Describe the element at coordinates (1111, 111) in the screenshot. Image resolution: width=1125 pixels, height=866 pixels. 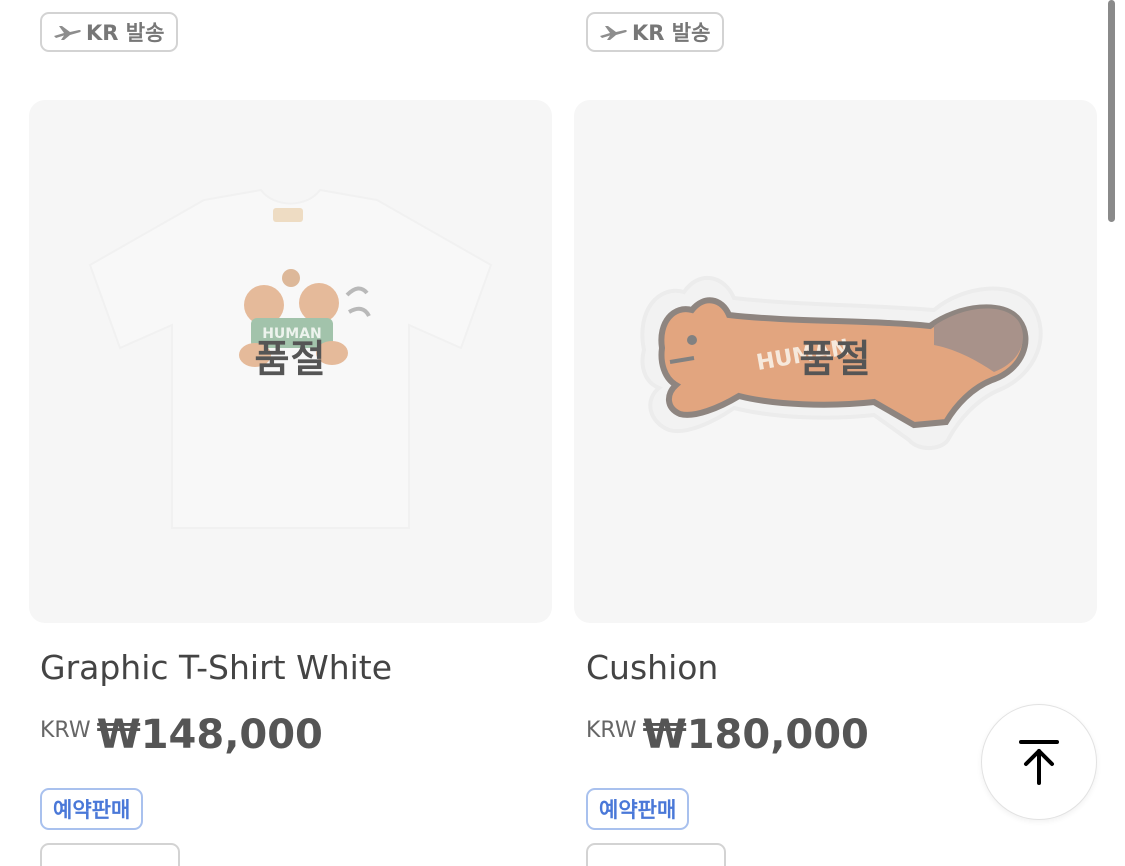
I see `scrollbar-thumb` at that location.